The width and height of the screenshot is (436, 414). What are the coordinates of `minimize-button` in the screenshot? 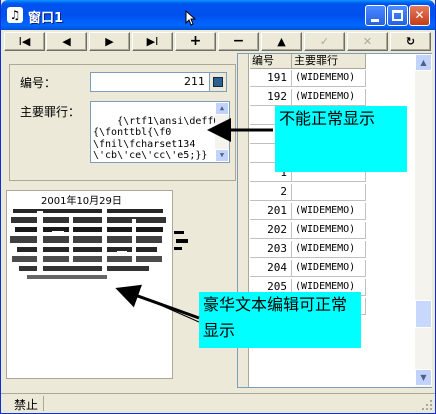 It's located at (375, 15).